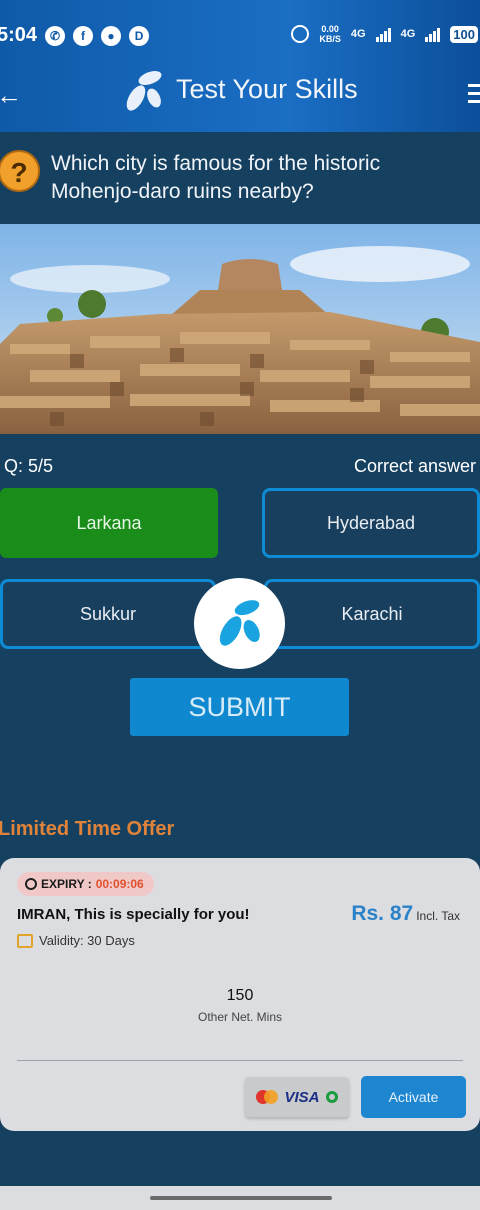 The width and height of the screenshot is (480, 1210). Describe the element at coordinates (300, 34) in the screenshot. I see `alarm-icon` at that location.